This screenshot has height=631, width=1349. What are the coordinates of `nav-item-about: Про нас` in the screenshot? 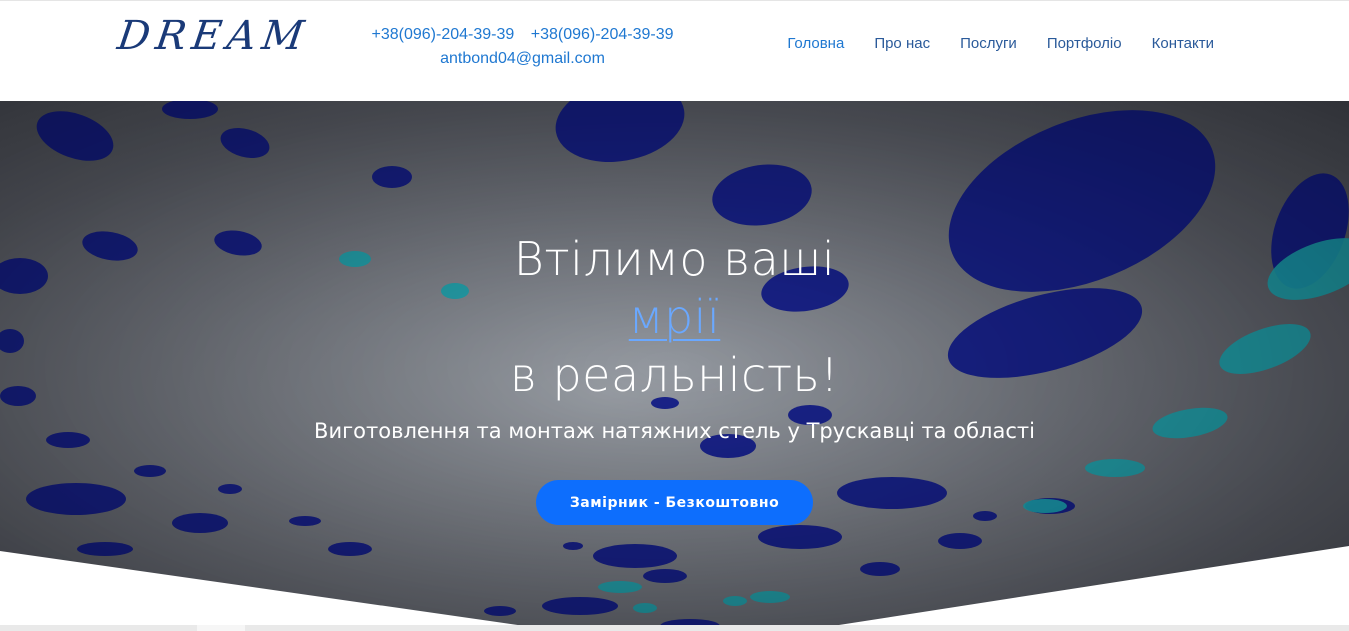 It's located at (902, 44).